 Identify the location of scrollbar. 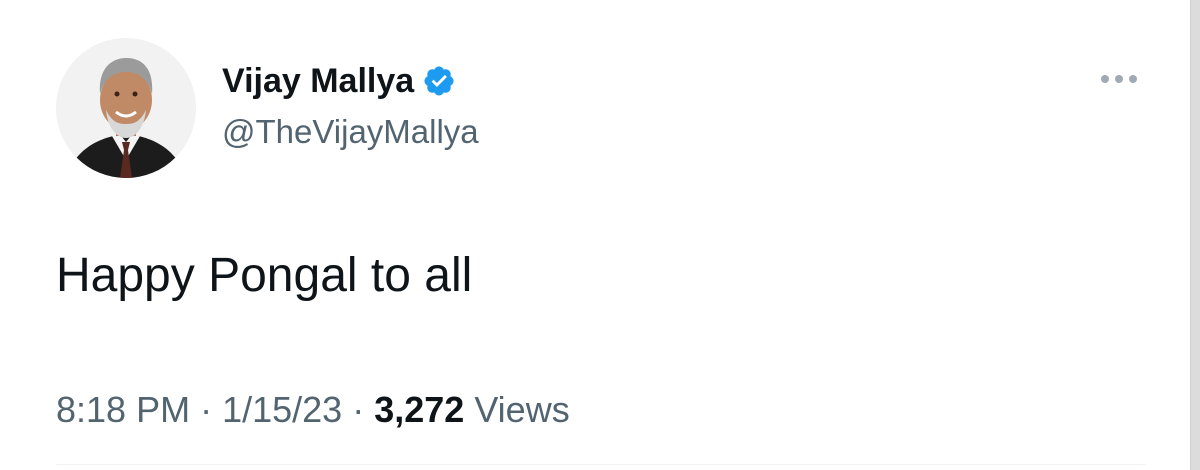
(1195, 235).